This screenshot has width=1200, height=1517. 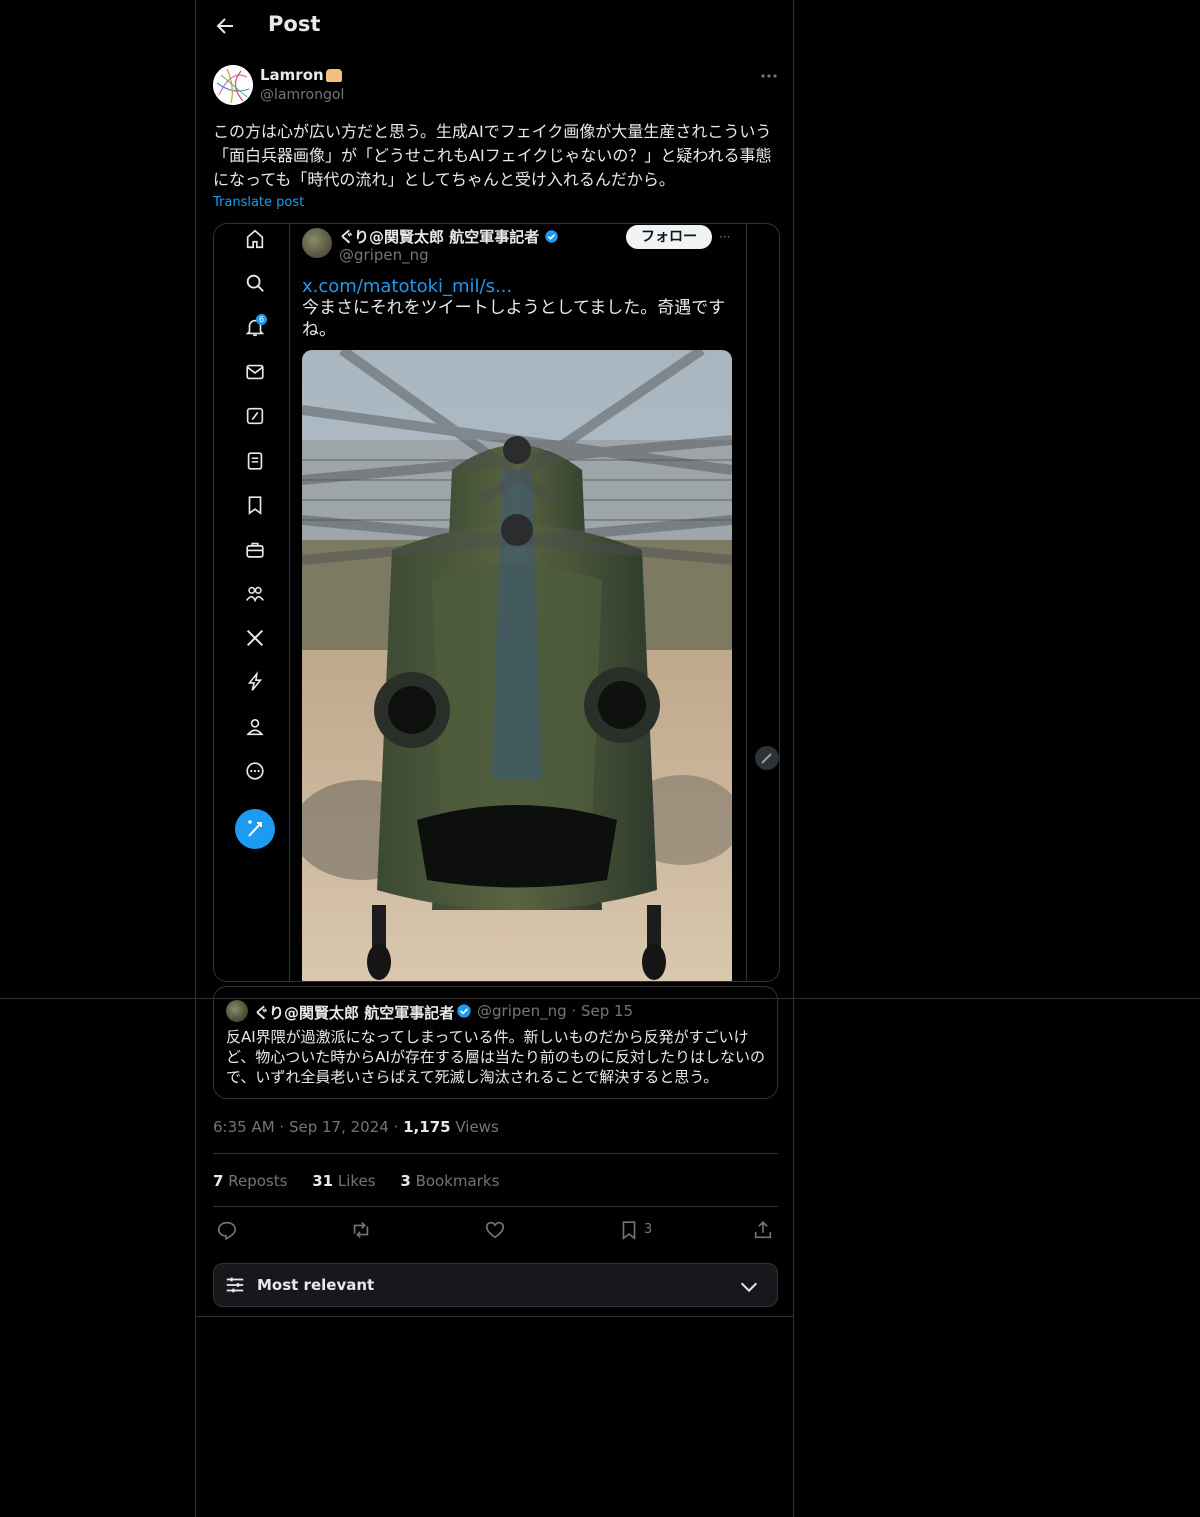 I want to click on bookmark-icon, so click(x=629, y=1230).